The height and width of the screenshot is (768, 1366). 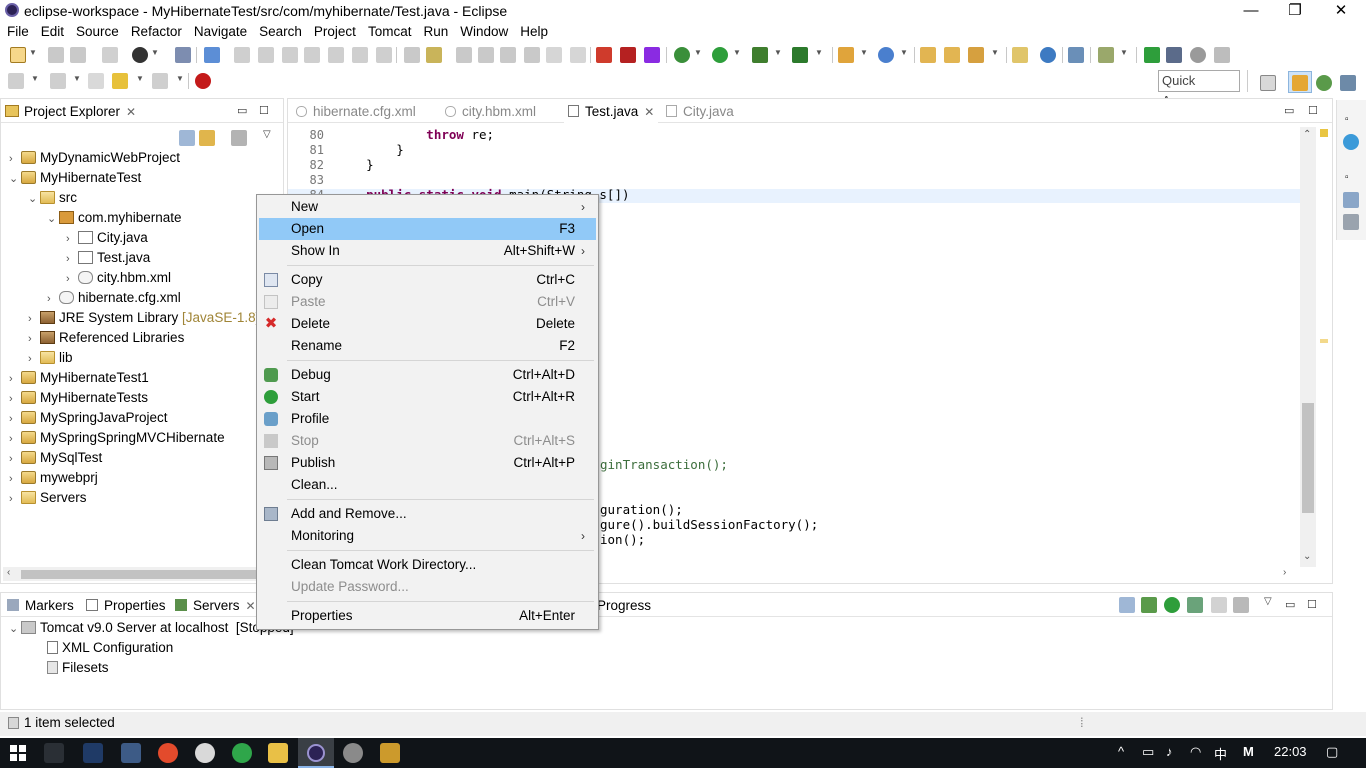 I want to click on overview-ruler-marker-icon, so click(x=1324, y=133).